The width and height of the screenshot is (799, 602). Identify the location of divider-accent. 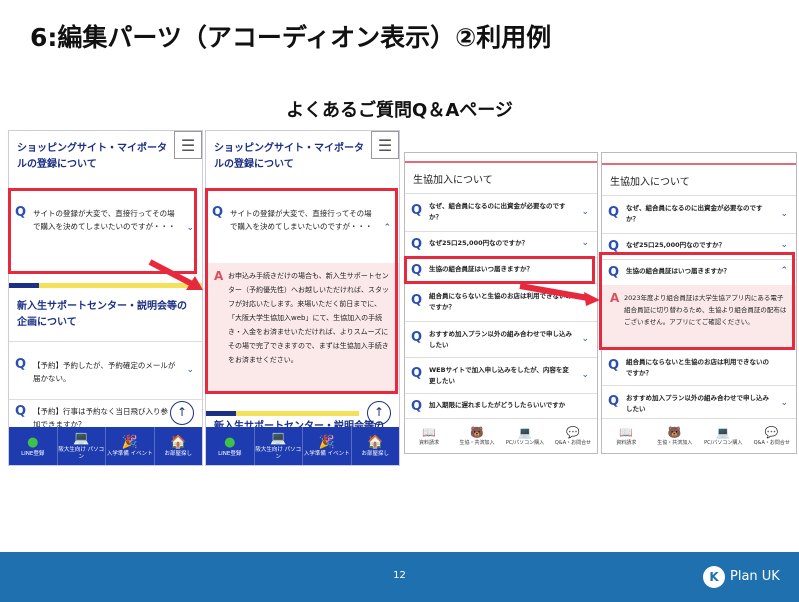
(24, 285).